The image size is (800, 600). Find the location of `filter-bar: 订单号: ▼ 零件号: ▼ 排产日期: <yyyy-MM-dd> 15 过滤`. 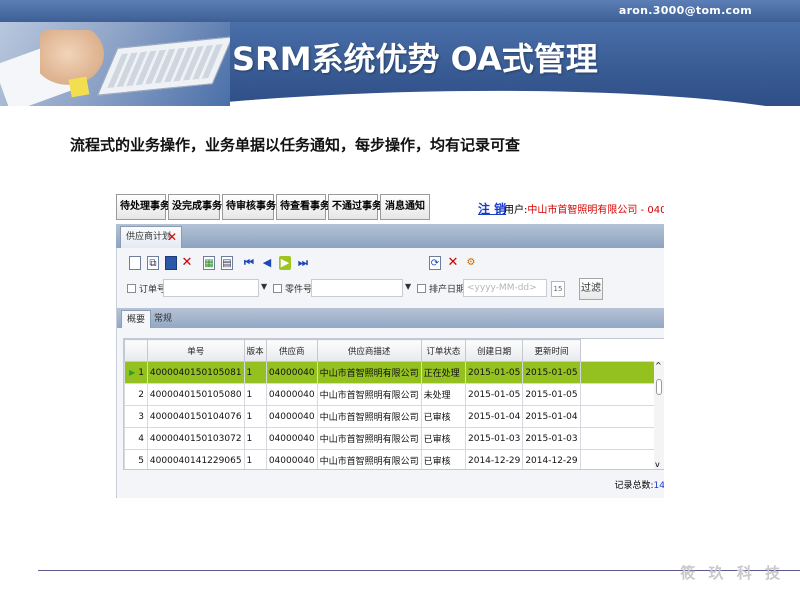

filter-bar: 订单号: ▼ 零件号: ▼ 排产日期: <yyyy-MM-dd> 15 过滤 is located at coordinates (390, 289).